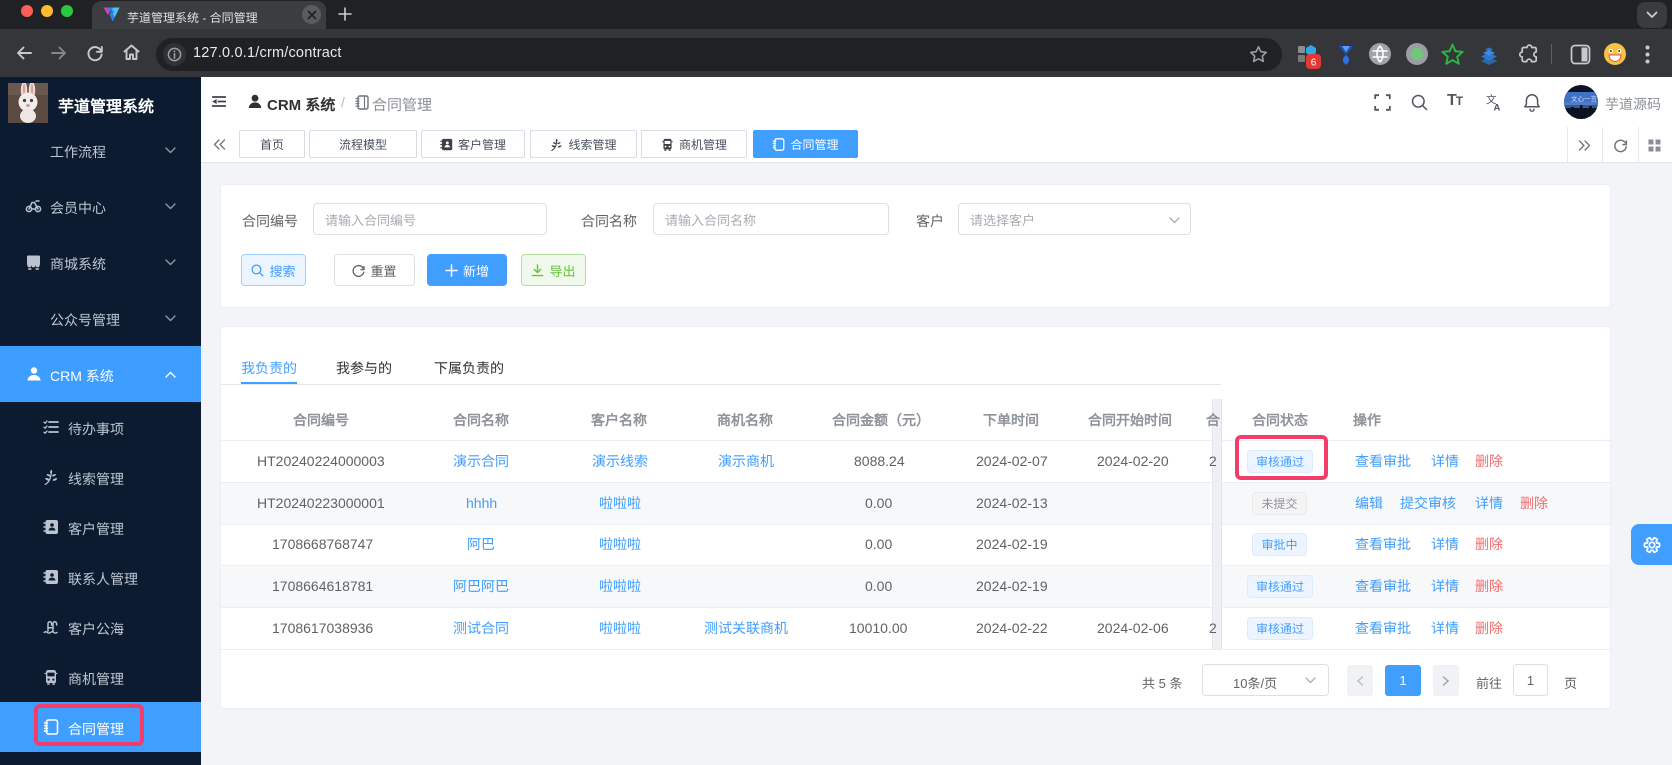 This screenshot has width=1672, height=765. What do you see at coordinates (1497, 108) in the screenshot?
I see `svg-text: A` at bounding box center [1497, 108].